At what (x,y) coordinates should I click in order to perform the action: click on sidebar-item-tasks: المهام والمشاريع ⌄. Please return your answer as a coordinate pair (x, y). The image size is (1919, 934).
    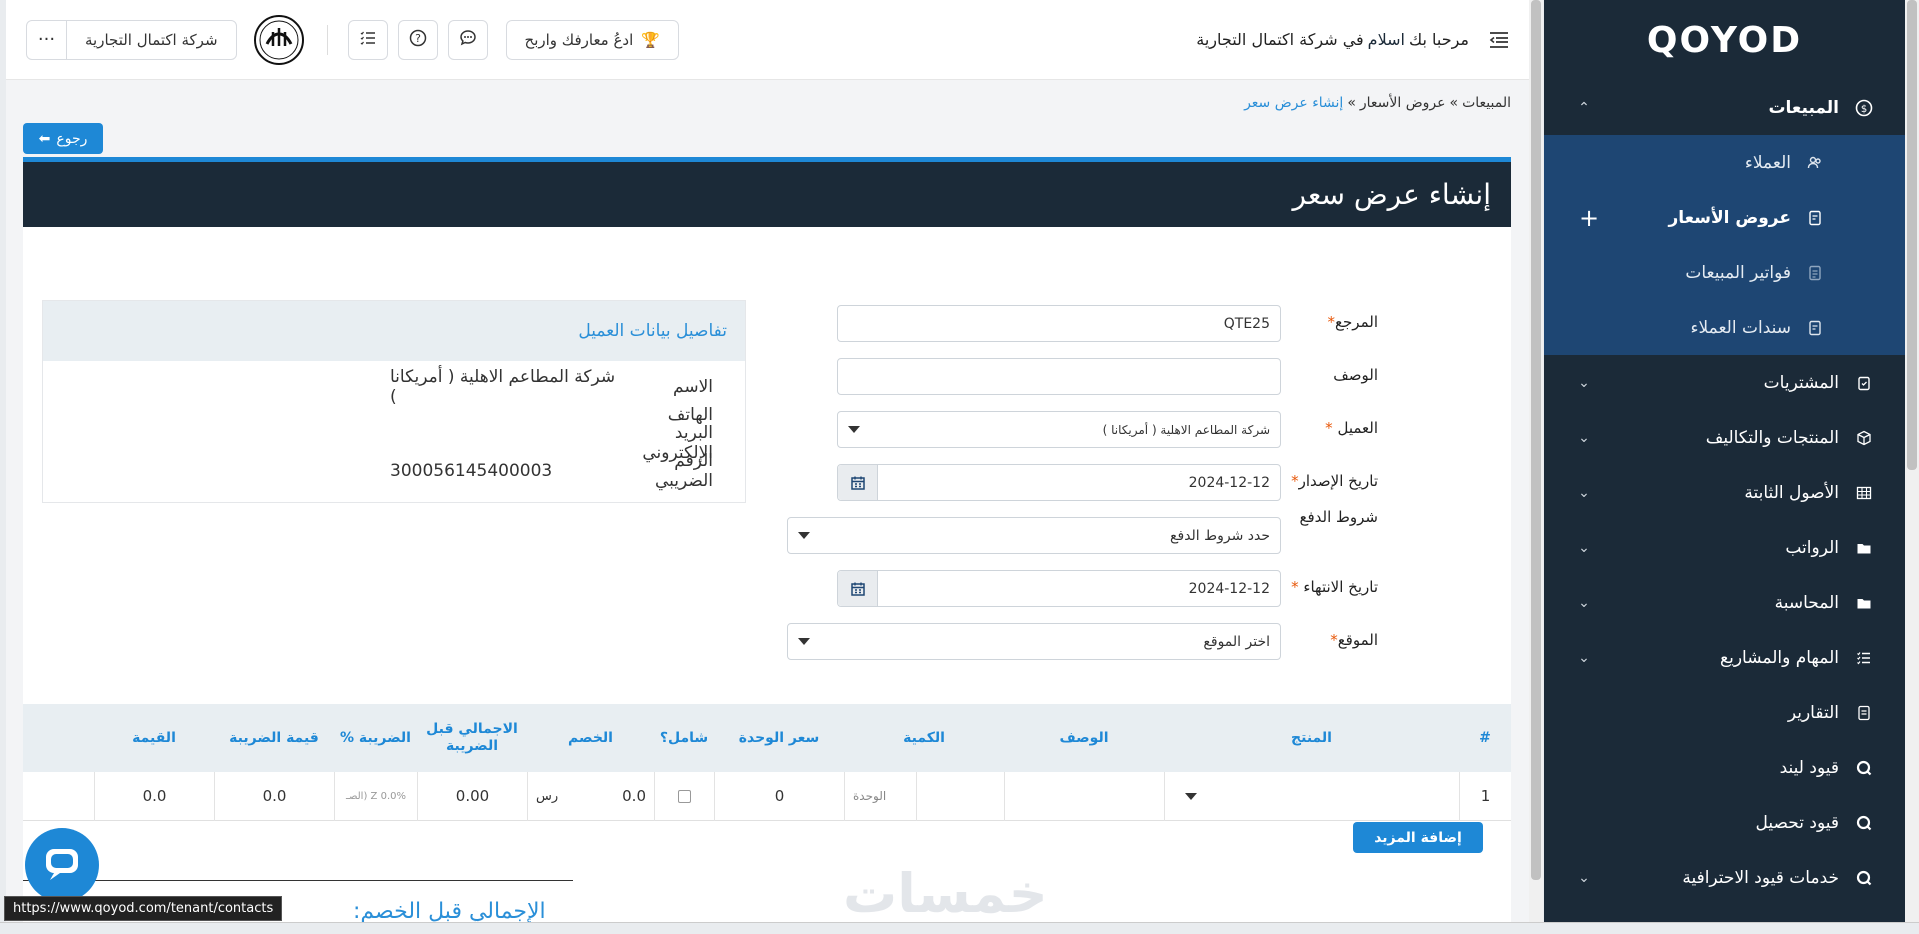
    Looking at the image, I should click on (1724, 657).